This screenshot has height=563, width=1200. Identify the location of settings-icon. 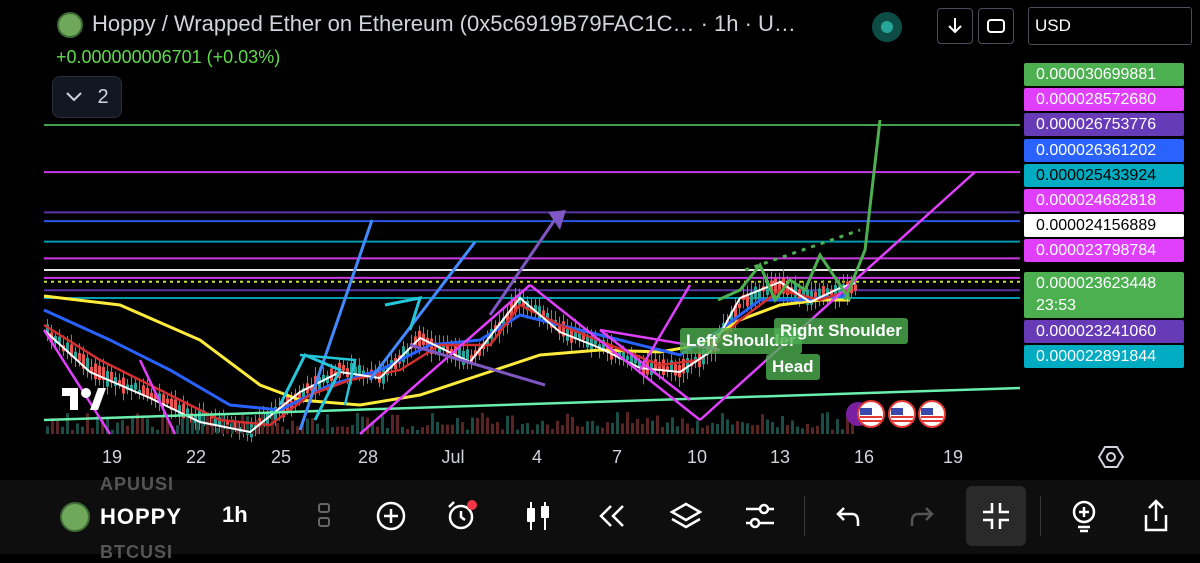
(1111, 459).